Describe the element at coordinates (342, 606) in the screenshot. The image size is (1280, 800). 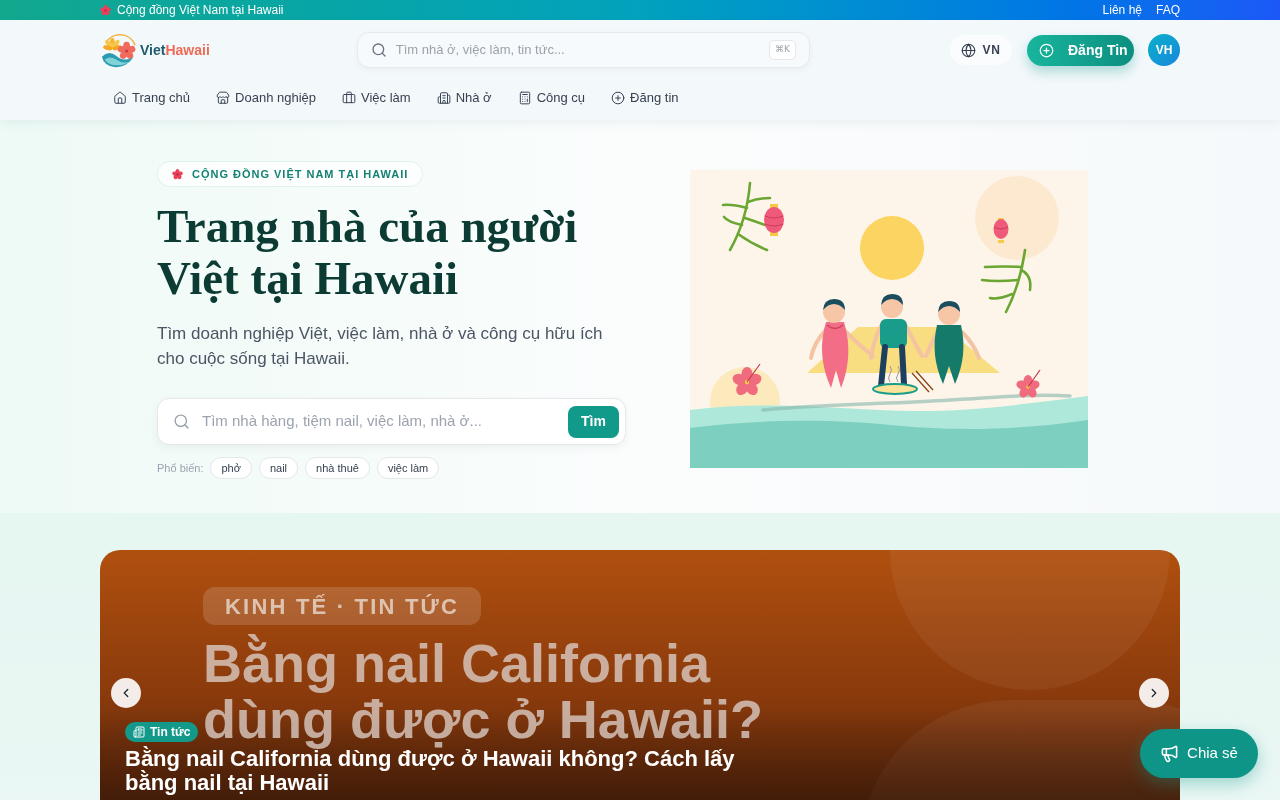
I see `cover-tag: KINH TẾ · TIN TỨC` at that location.